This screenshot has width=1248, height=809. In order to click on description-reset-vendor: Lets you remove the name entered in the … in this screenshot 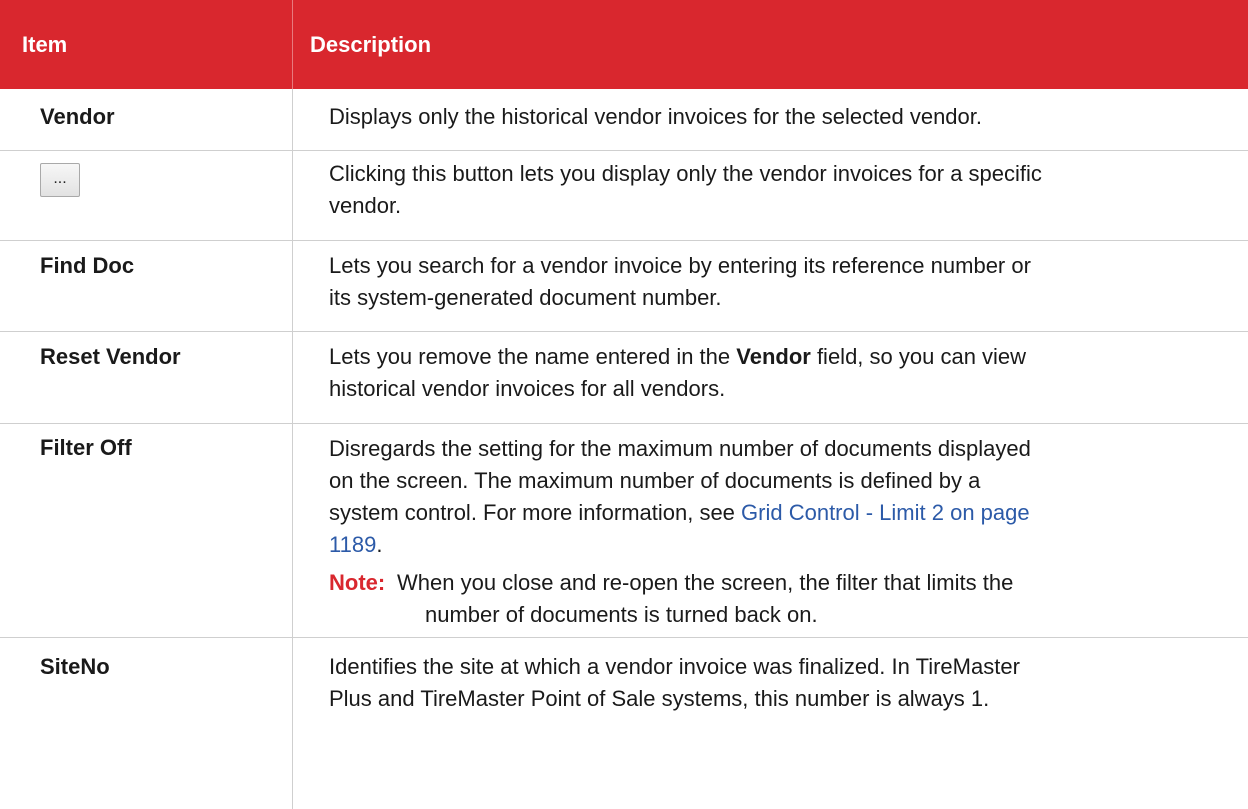, I will do `click(678, 372)`.